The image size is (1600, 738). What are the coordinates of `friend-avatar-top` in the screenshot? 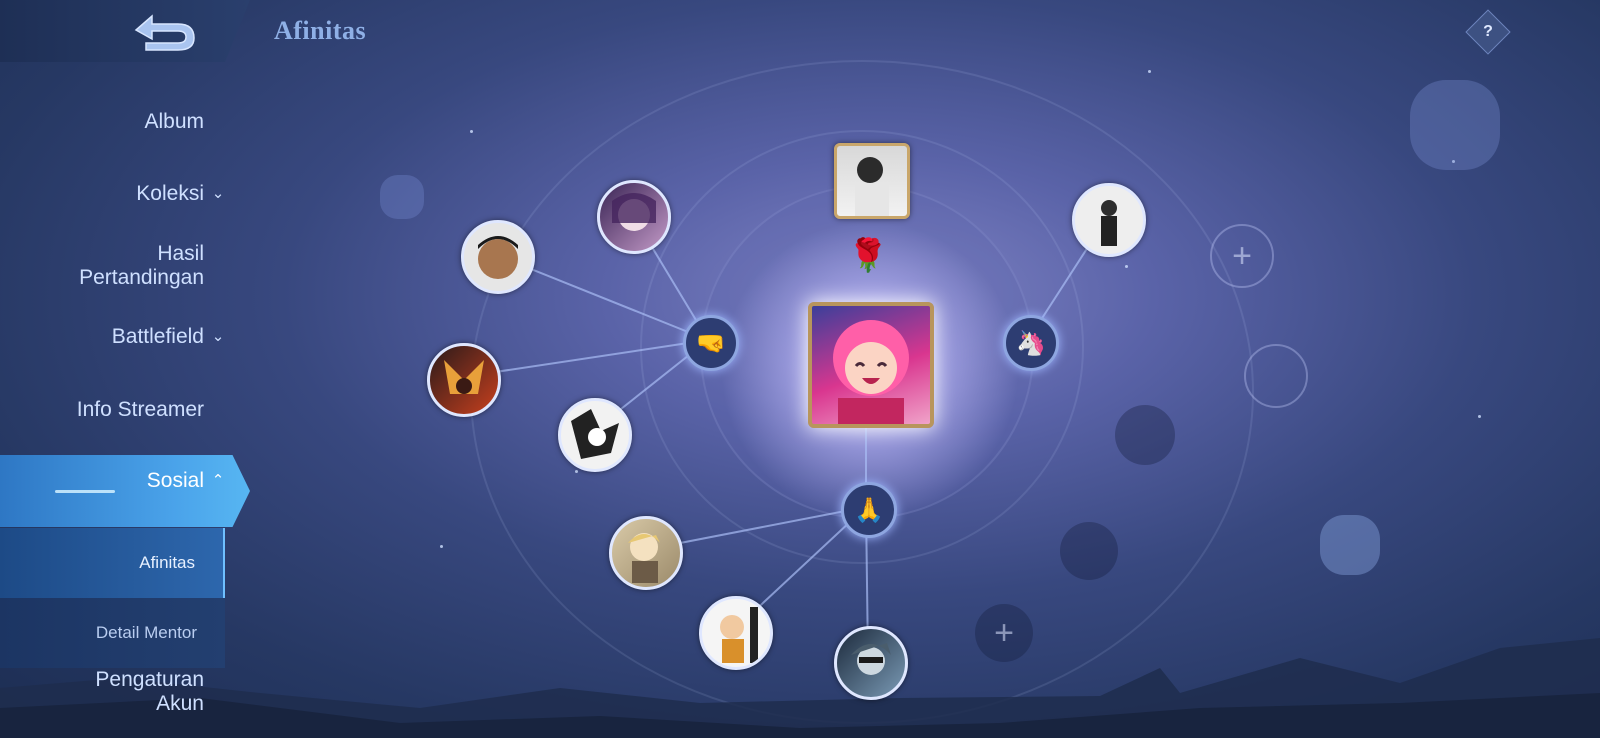 It's located at (872, 181).